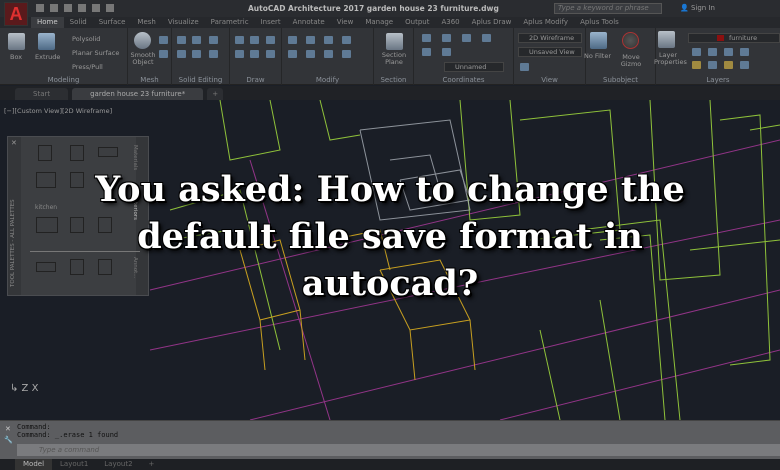 The height and width of the screenshot is (470, 780). Describe the element at coordinates (394, 41) in the screenshot. I see `section-plane-icon` at that location.